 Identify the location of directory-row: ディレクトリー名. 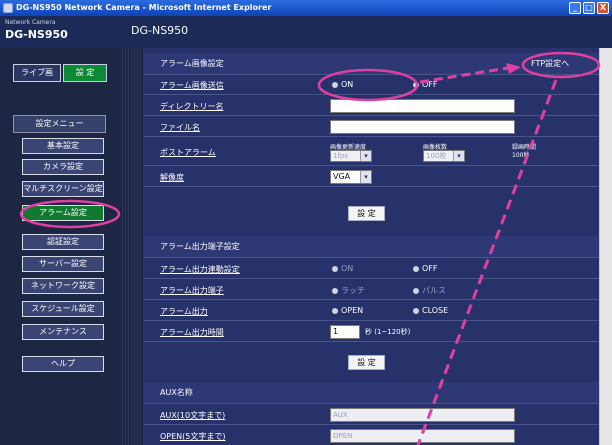
(371, 106).